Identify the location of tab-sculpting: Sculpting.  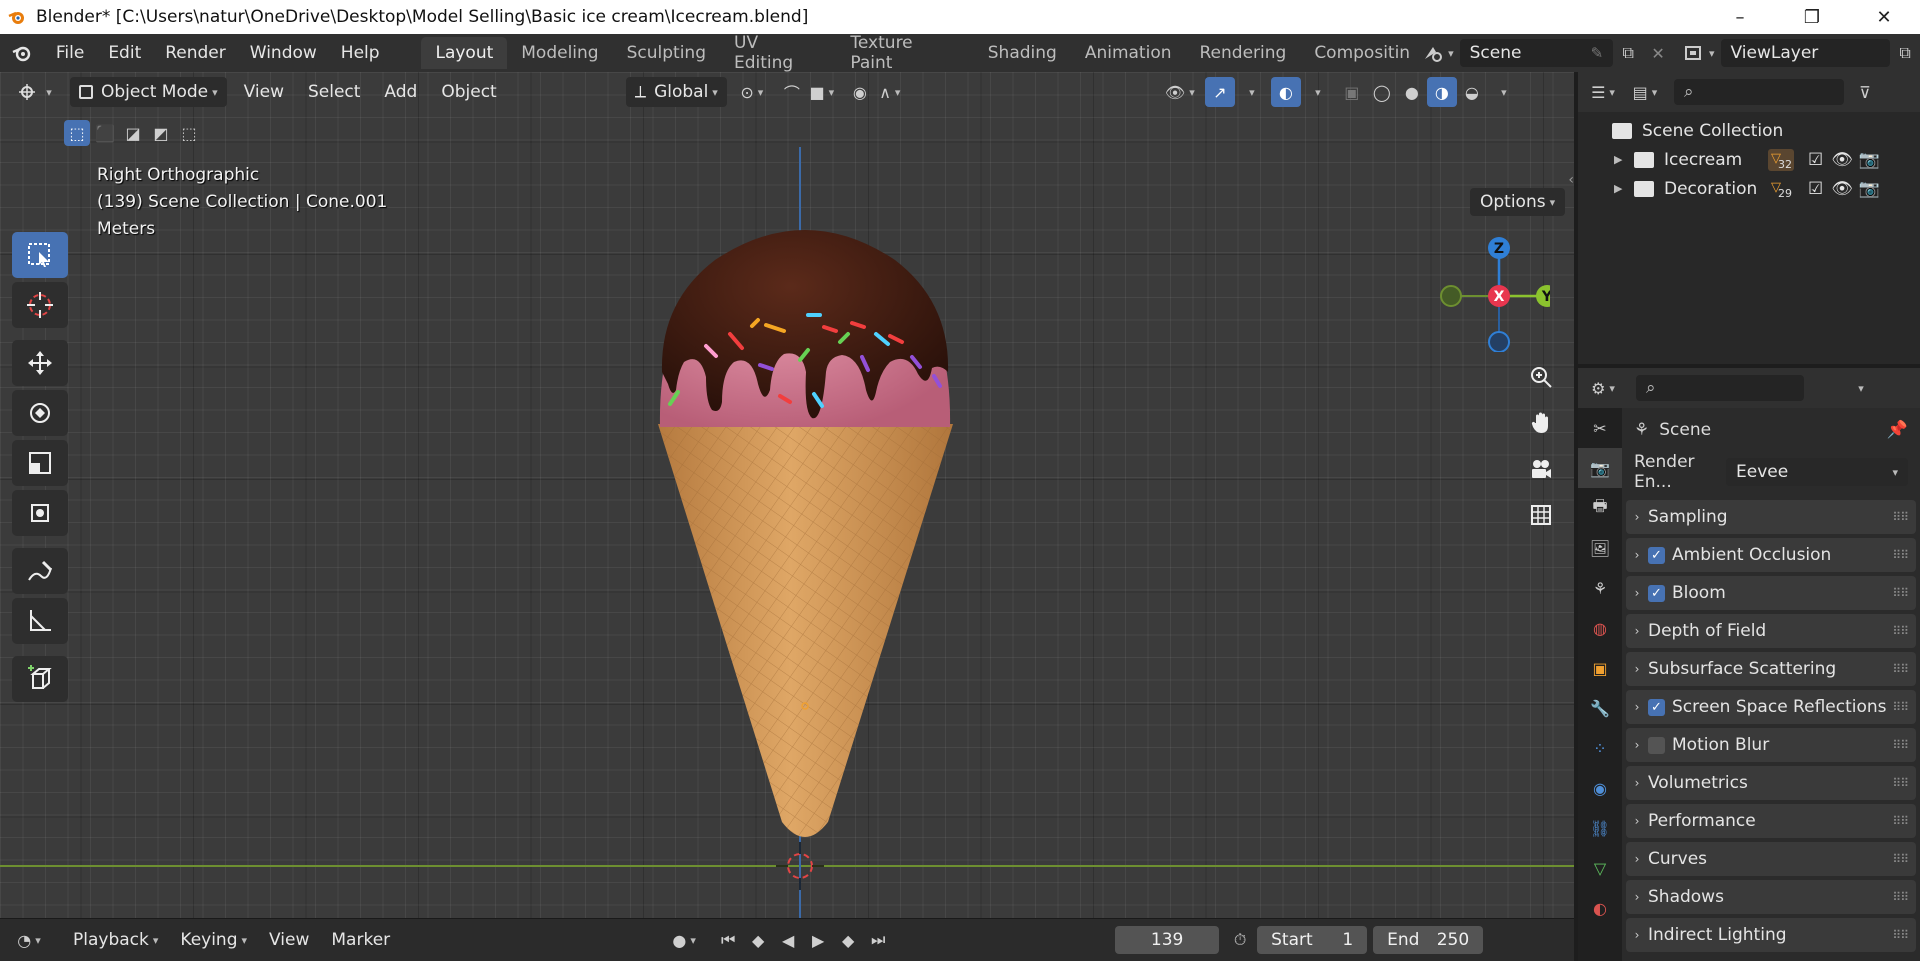
(666, 53).